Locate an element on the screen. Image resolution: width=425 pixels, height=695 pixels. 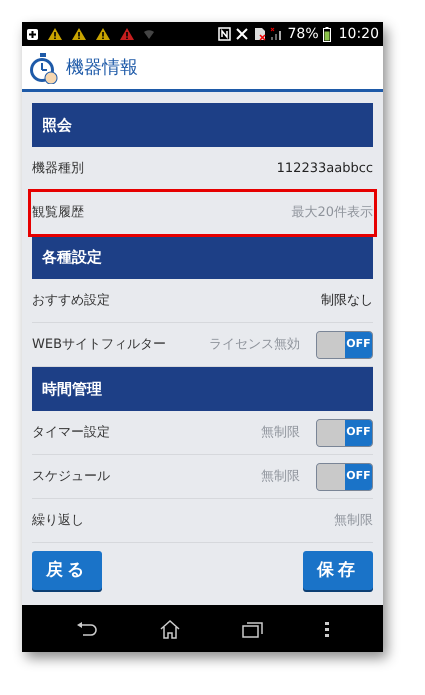
screen-title: 機器情報 is located at coordinates (102, 68).